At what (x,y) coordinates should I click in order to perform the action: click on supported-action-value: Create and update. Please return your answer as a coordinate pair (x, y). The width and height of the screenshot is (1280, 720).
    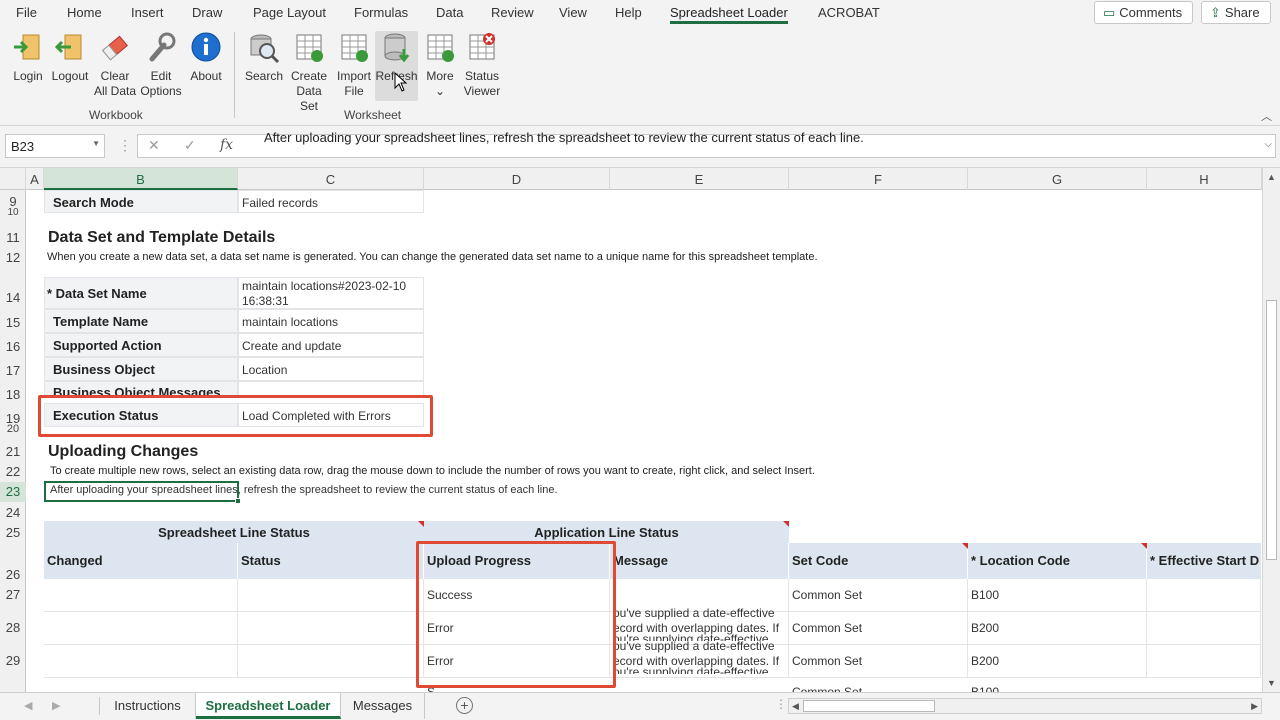
    Looking at the image, I should click on (331, 345).